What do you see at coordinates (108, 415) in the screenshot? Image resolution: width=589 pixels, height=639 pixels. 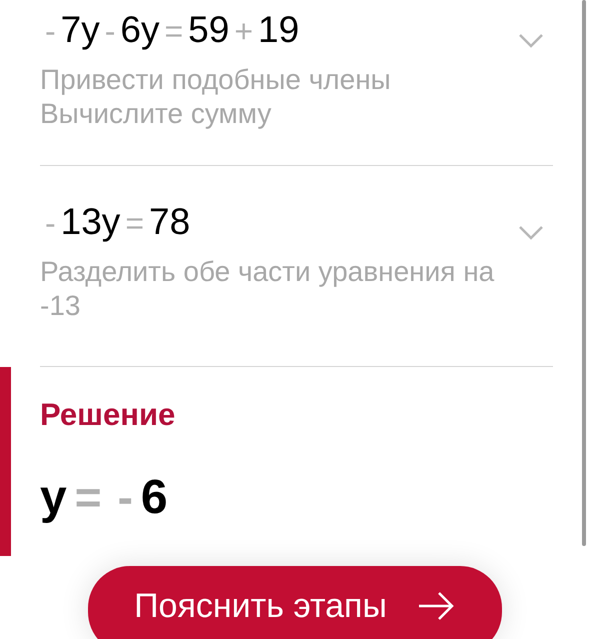 I see `solution-label: Решение` at bounding box center [108, 415].